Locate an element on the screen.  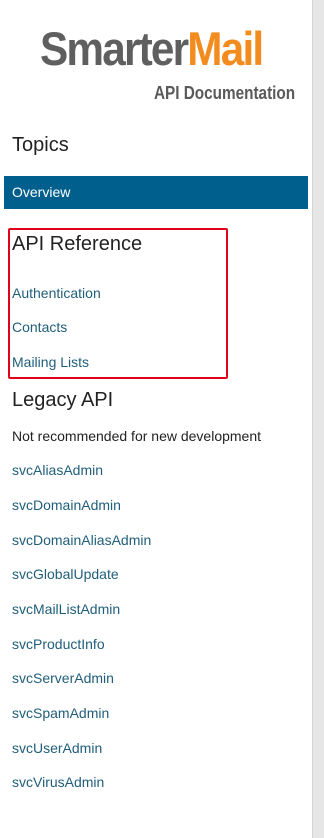
nav-link-svcserveradmin: svcServerAdmin is located at coordinates (63, 678).